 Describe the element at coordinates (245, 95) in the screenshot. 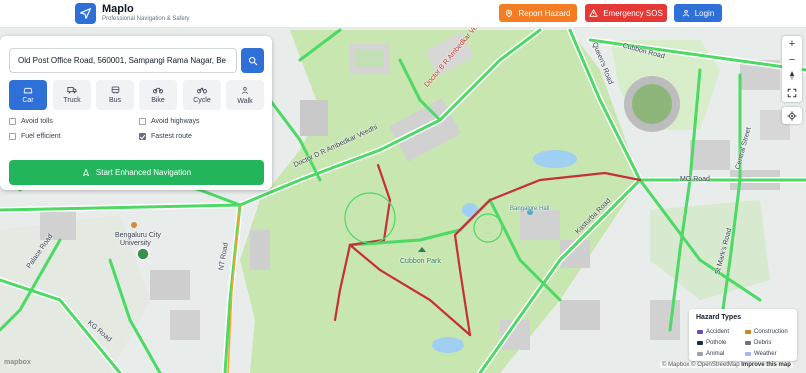

I see `mode-walk-button: Walk` at that location.